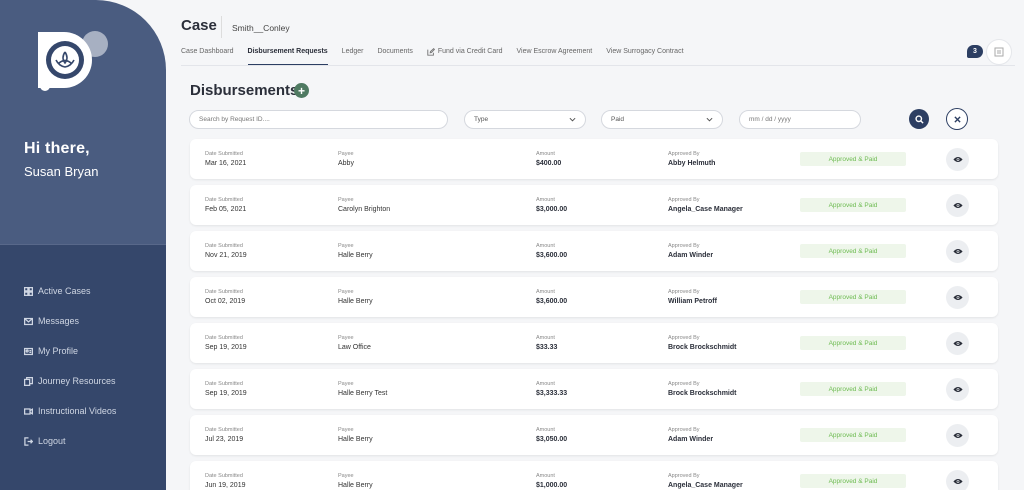 The height and width of the screenshot is (490, 1024). Describe the element at coordinates (364, 205) in the screenshot. I see `payee-cell: Payee Carolyn Brighton` at that location.